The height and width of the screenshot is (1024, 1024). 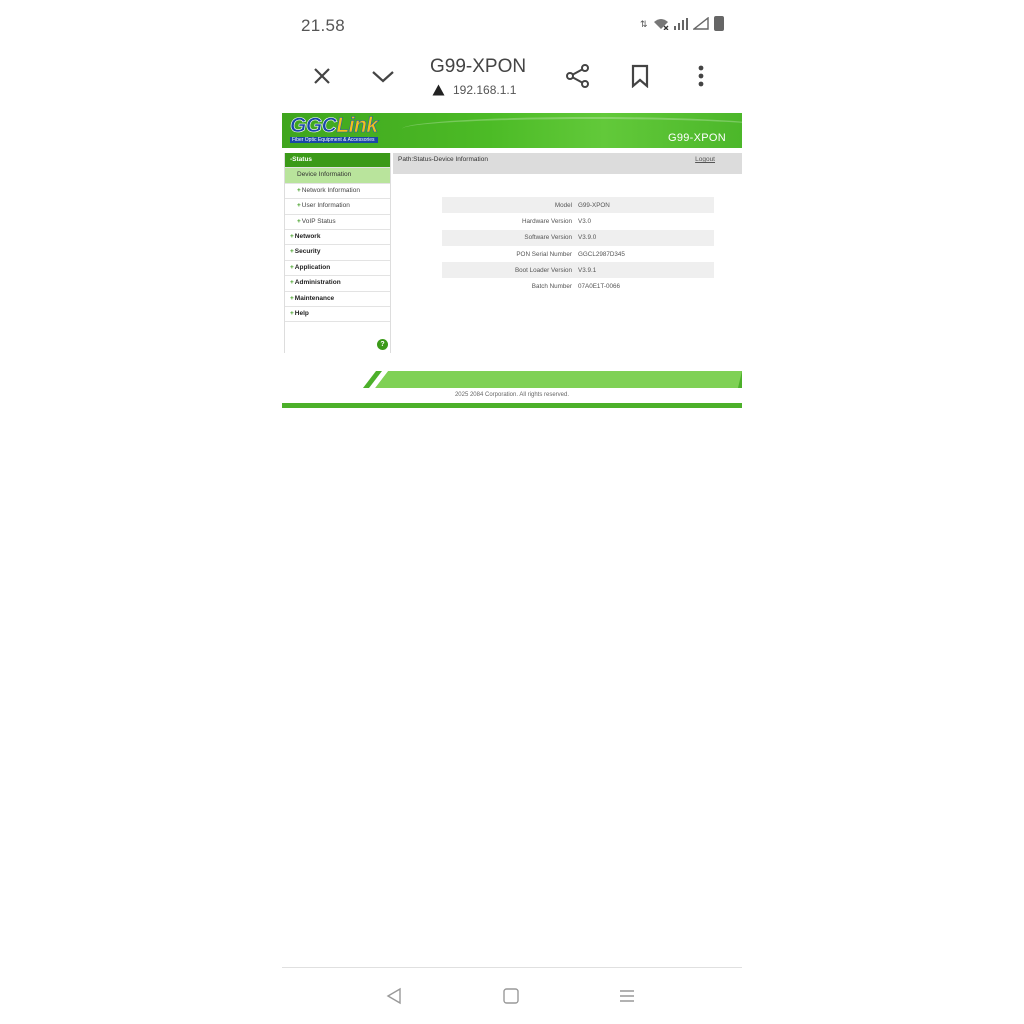 I want to click on data-arrows-icon: ⇅, so click(x=643, y=23).